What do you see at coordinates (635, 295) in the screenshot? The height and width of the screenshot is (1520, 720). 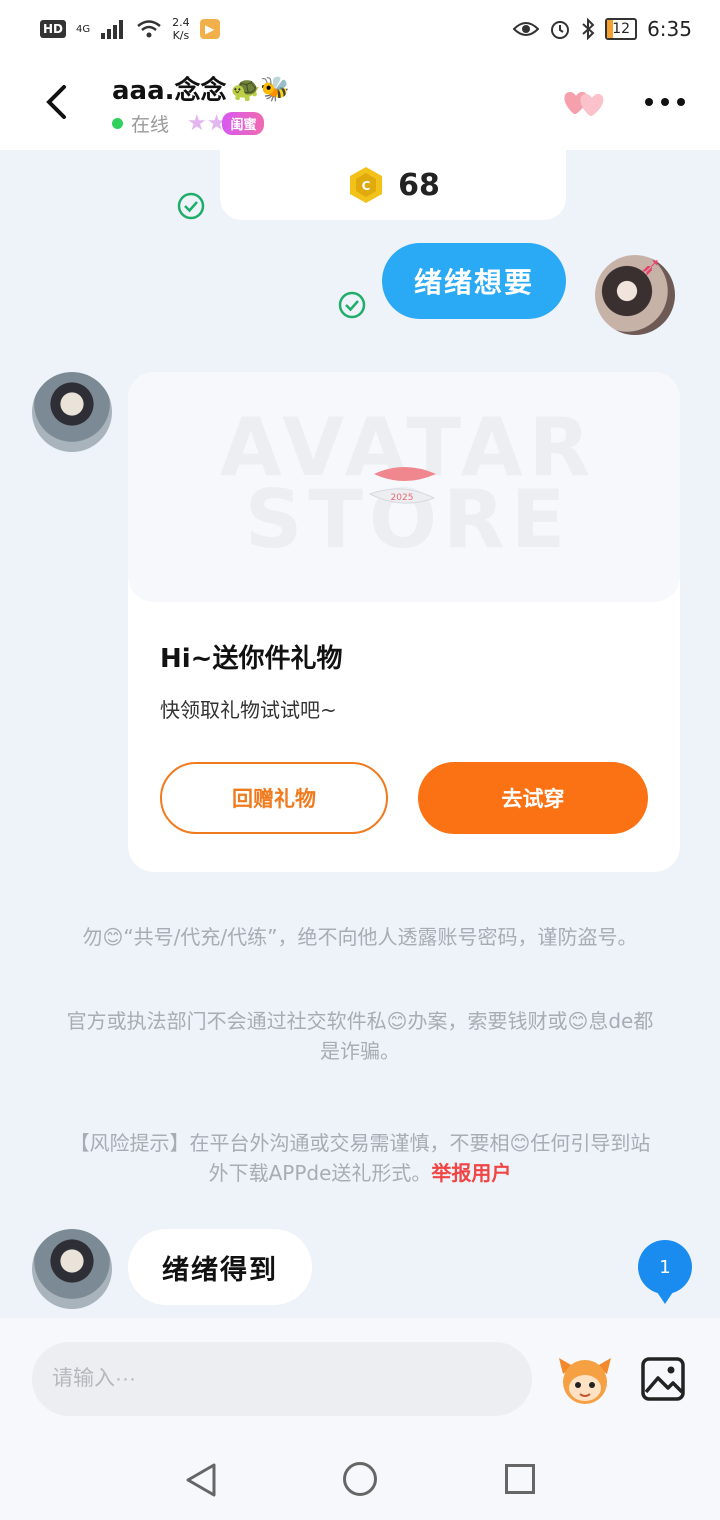 I see `my-avatar` at bounding box center [635, 295].